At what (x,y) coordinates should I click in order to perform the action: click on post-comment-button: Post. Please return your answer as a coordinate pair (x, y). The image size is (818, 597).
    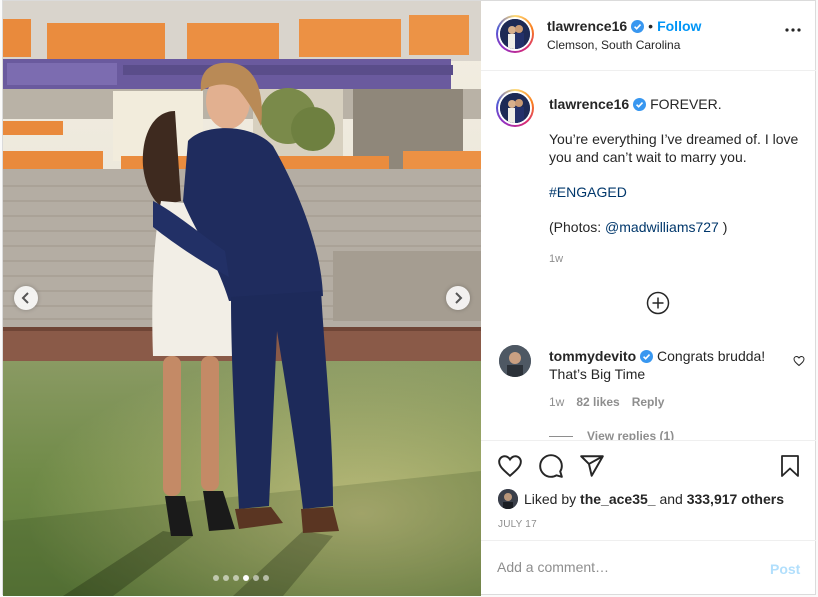
    Looking at the image, I should click on (785, 569).